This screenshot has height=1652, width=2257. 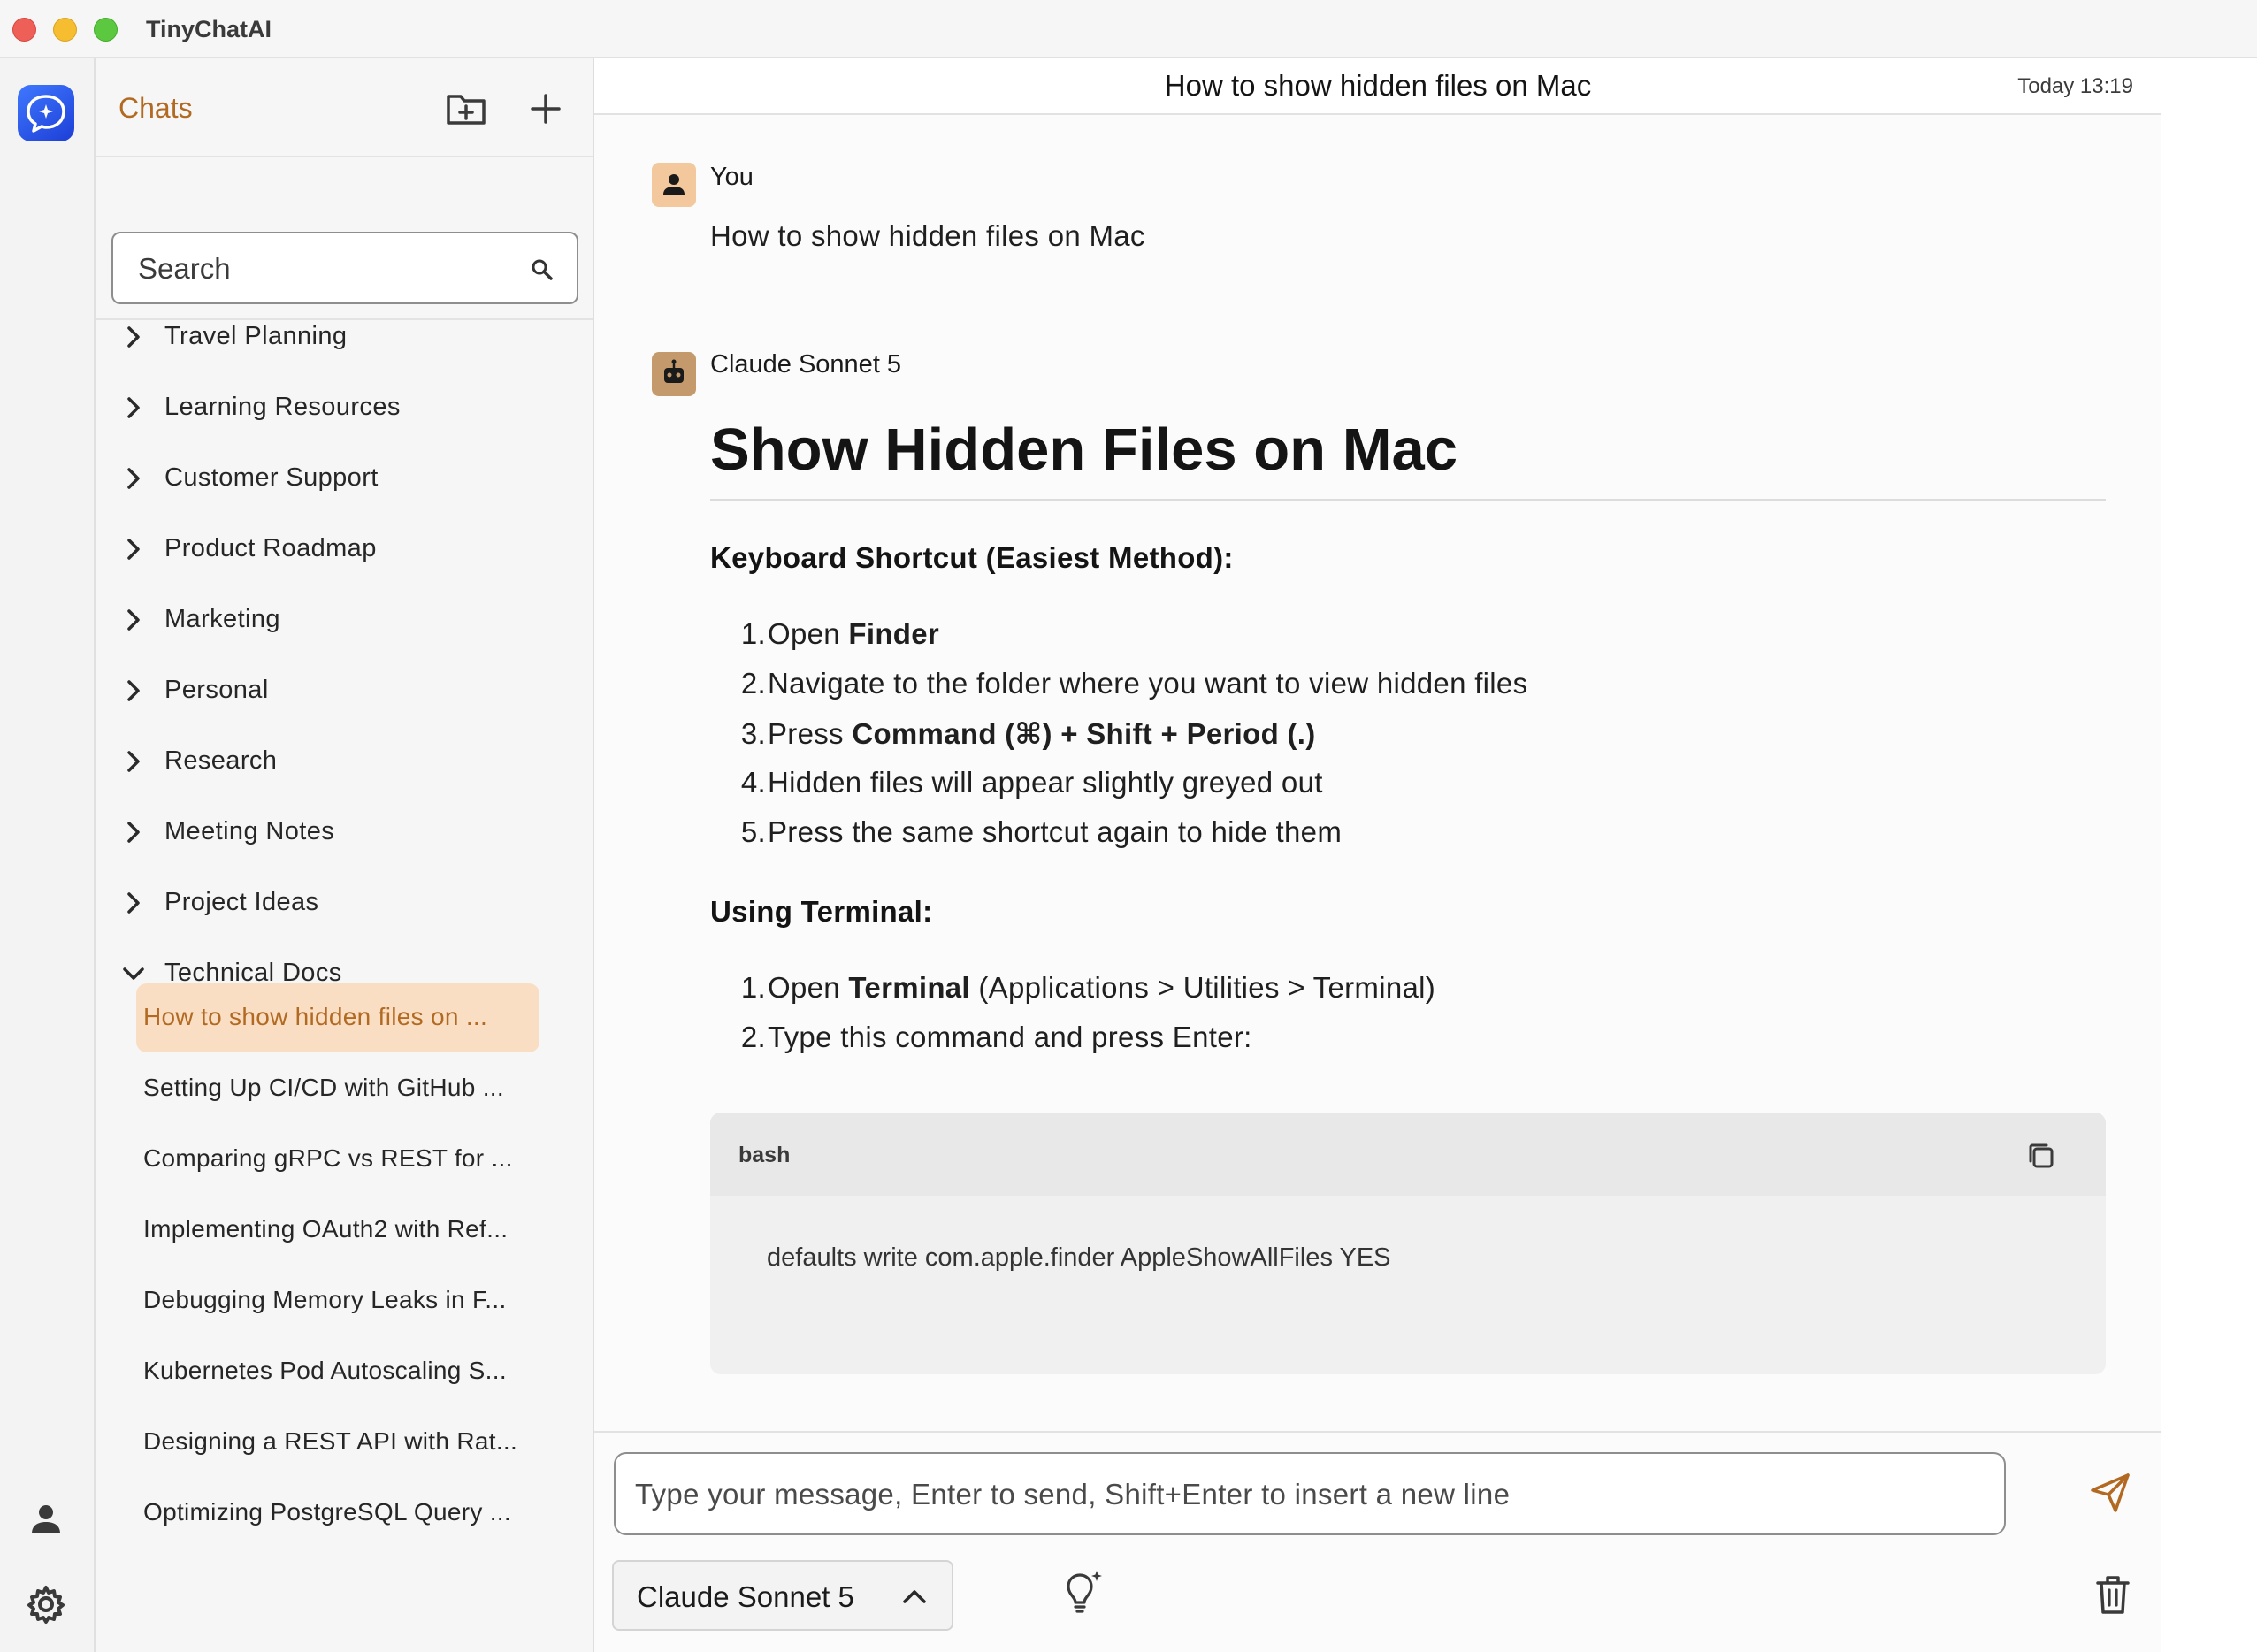 I want to click on chevron-down-icon, so click(x=133, y=973).